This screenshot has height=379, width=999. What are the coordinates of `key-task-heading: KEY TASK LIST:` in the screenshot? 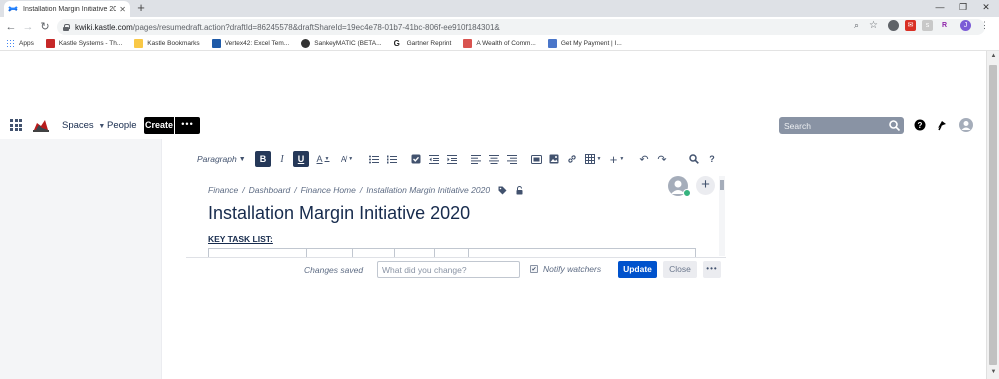 It's located at (240, 239).